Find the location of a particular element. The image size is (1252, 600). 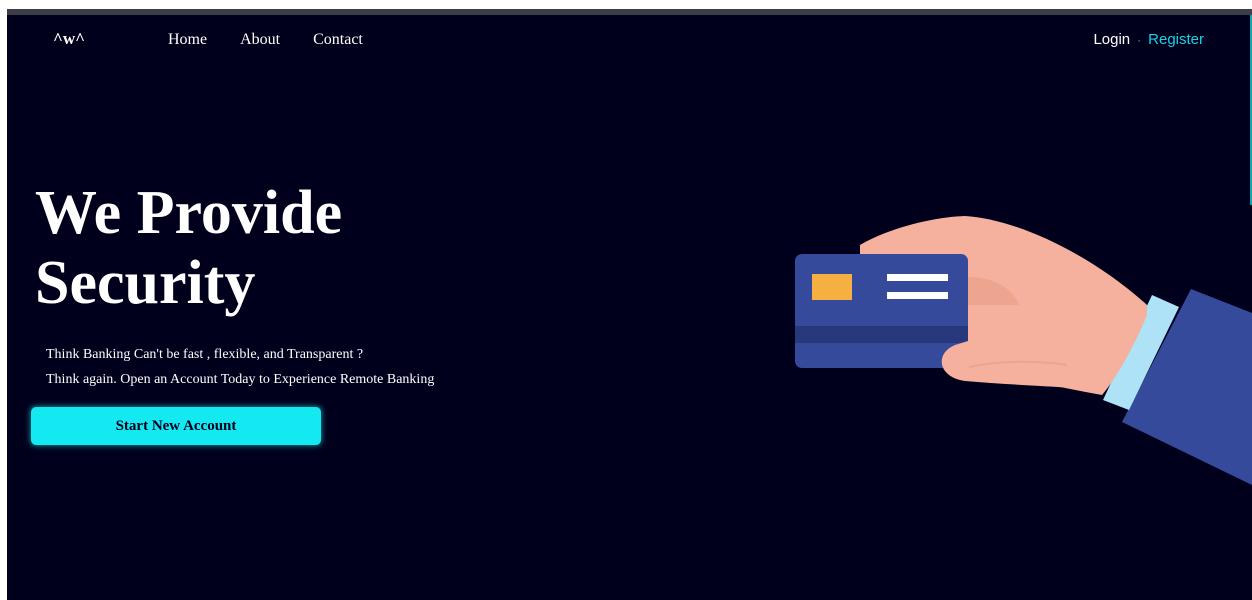

site-logo: ^w^ is located at coordinates (69, 39).